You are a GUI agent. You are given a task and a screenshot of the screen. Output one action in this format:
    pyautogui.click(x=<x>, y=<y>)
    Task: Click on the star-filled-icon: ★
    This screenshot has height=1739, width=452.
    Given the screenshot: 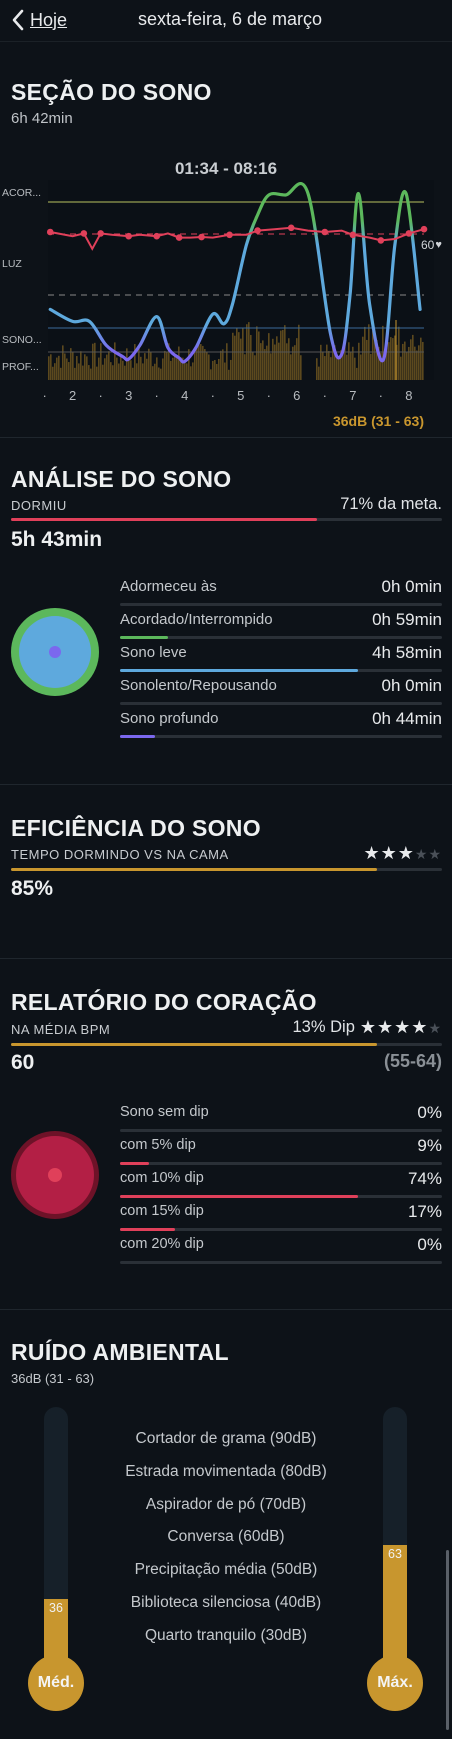 What is the action you would take?
    pyautogui.click(x=372, y=853)
    